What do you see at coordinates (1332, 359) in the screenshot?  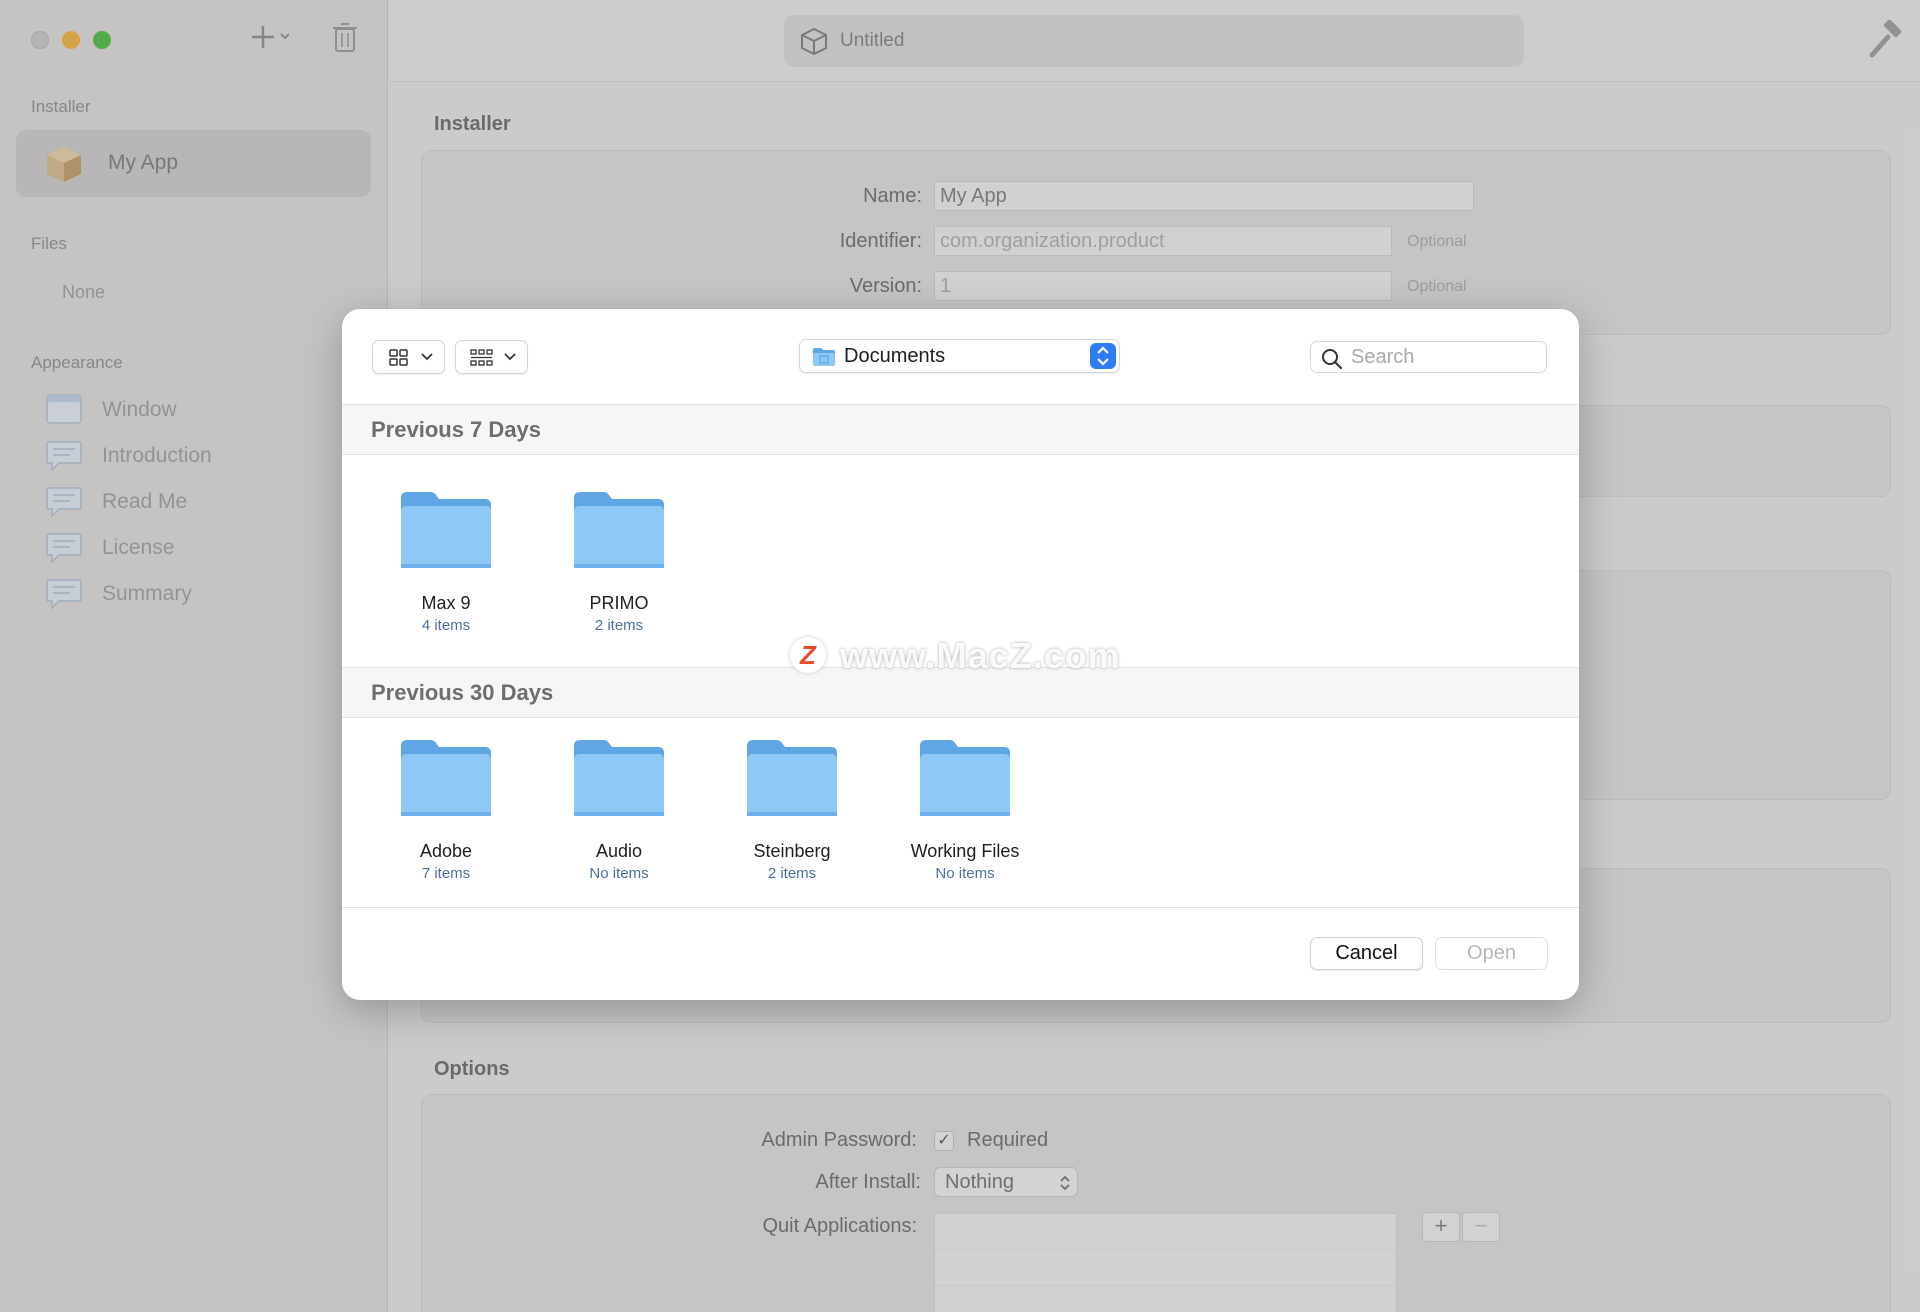 I see `search-icon` at bounding box center [1332, 359].